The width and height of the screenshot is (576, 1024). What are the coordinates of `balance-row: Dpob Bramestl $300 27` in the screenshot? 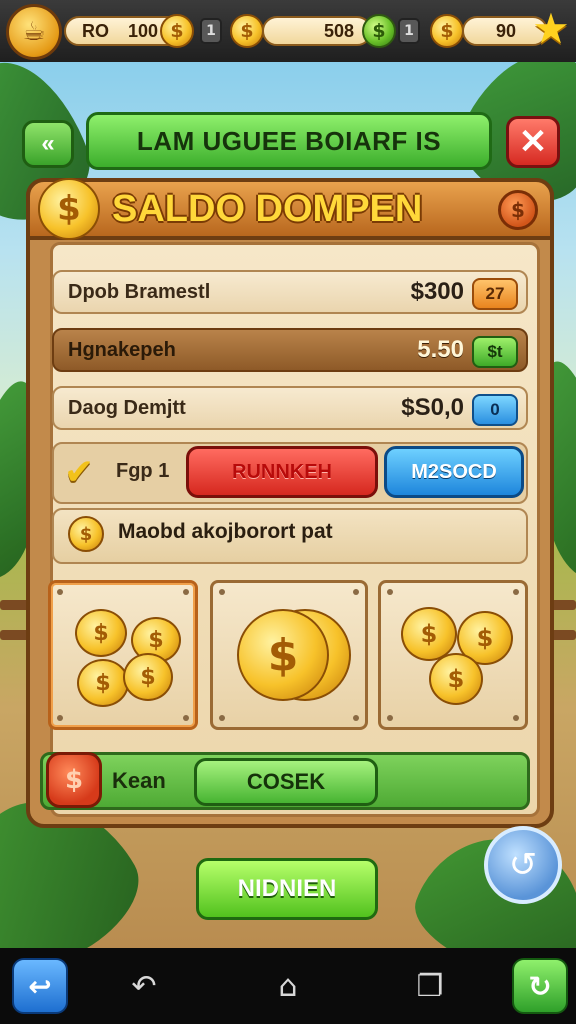 It's located at (290, 292).